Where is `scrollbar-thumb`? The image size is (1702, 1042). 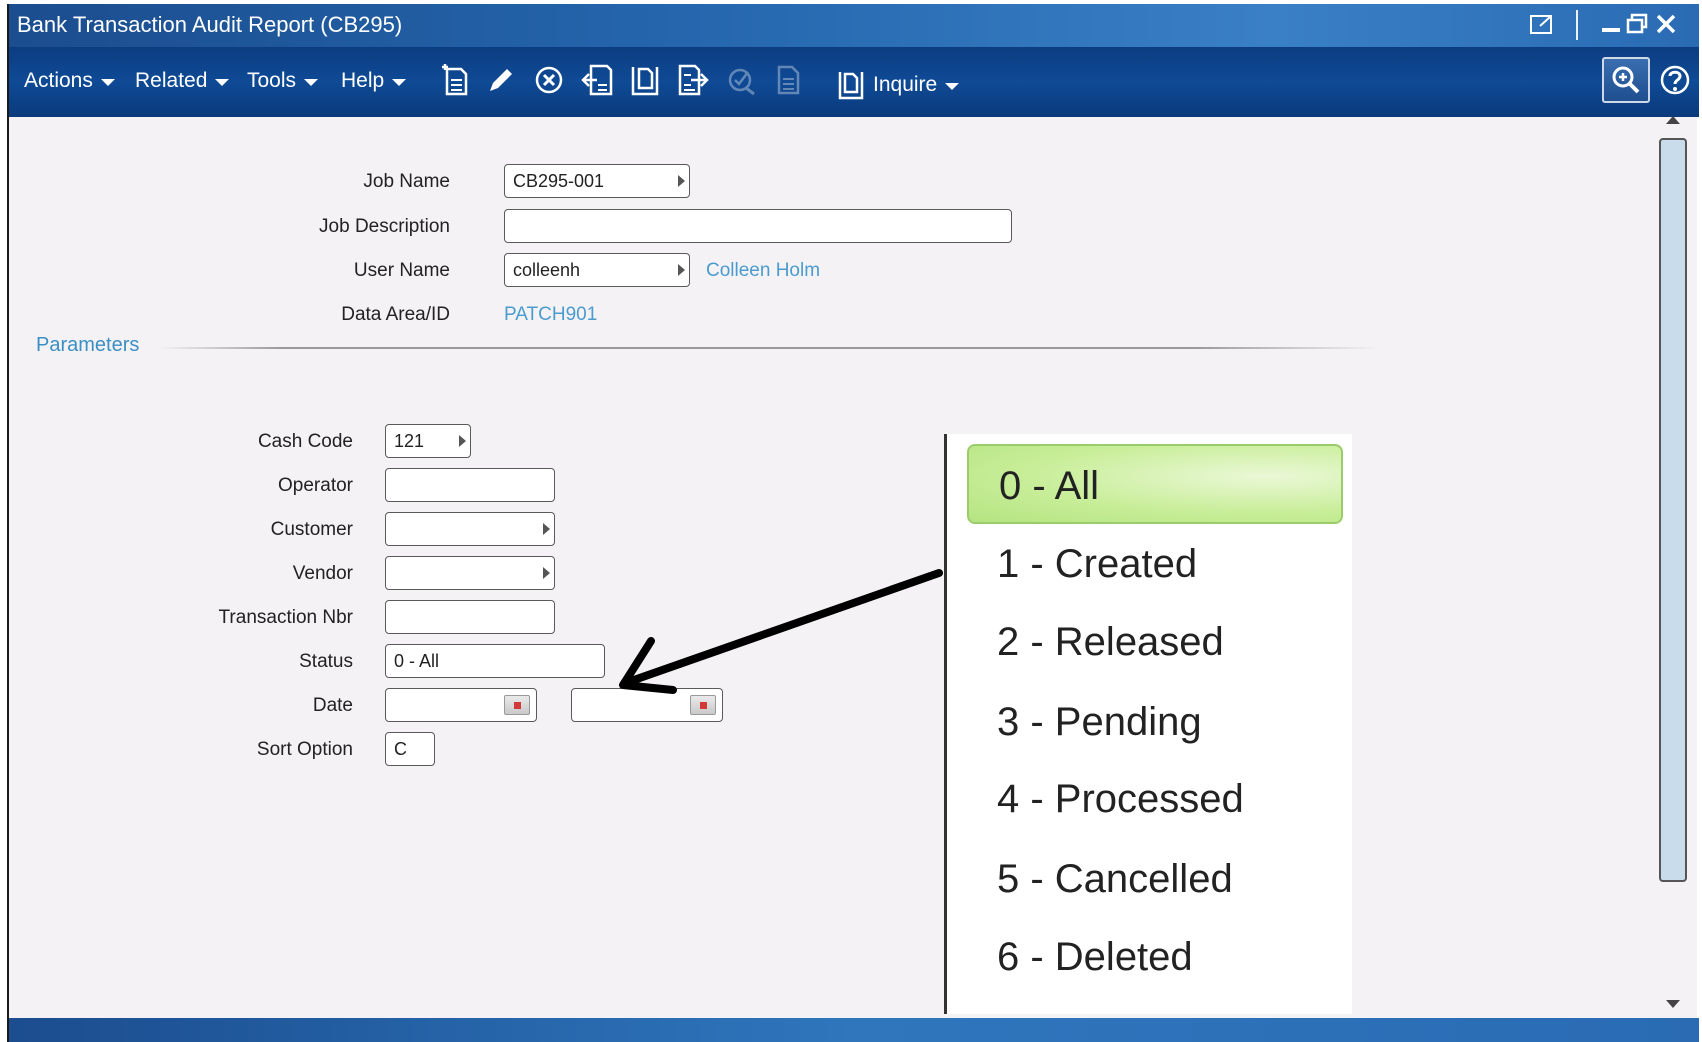
scrollbar-thumb is located at coordinates (1673, 510).